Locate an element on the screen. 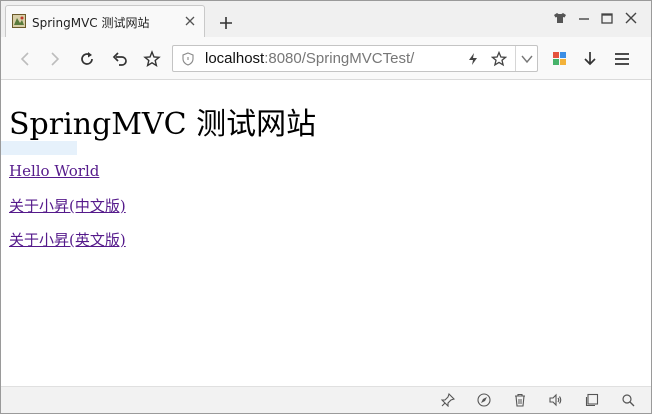 This screenshot has height=414, width=652. speaker-icon is located at coordinates (556, 400).